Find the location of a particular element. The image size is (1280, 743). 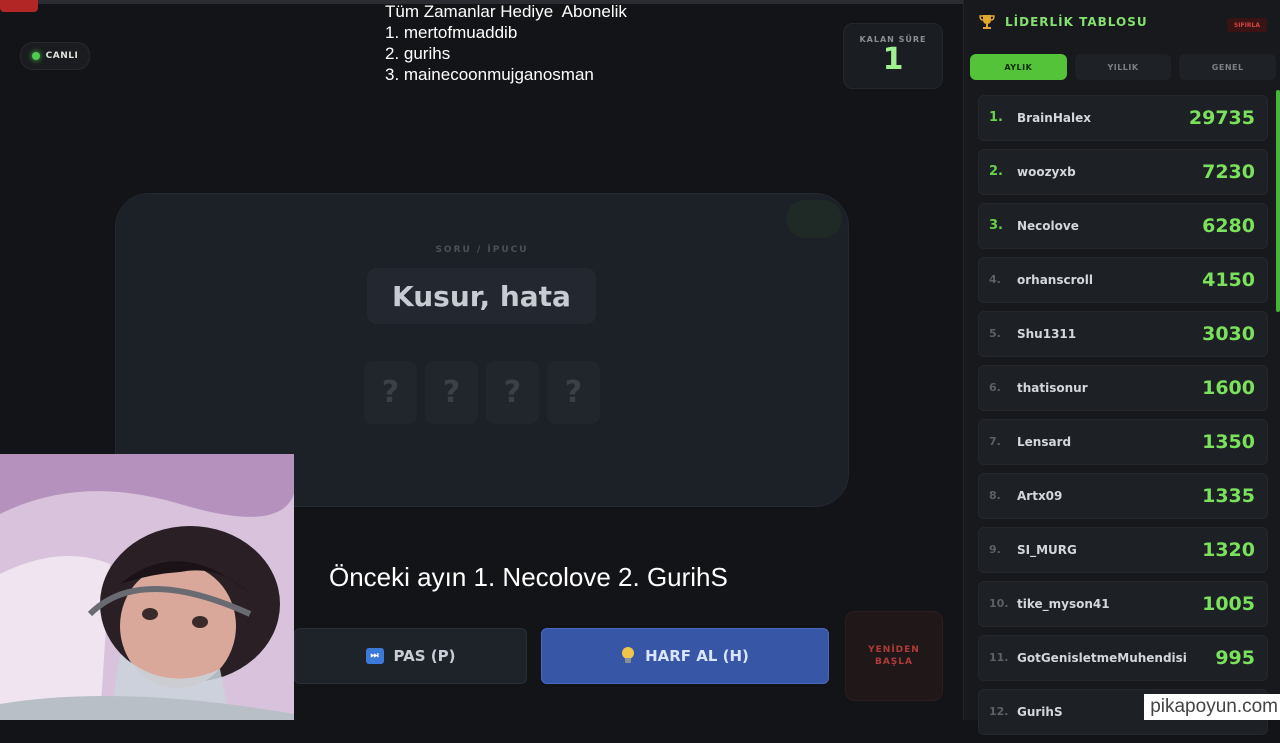

get-letter-button: HARF AL (H) is located at coordinates (685, 656).